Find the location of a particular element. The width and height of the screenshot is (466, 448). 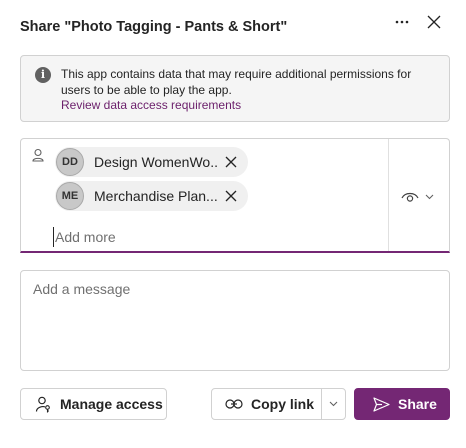

share-button: Share is located at coordinates (402, 404).